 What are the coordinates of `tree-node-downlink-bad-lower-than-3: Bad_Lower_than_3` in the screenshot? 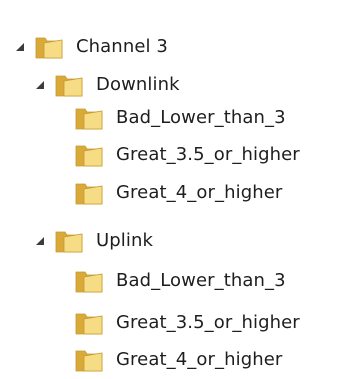 It's located at (180, 118).